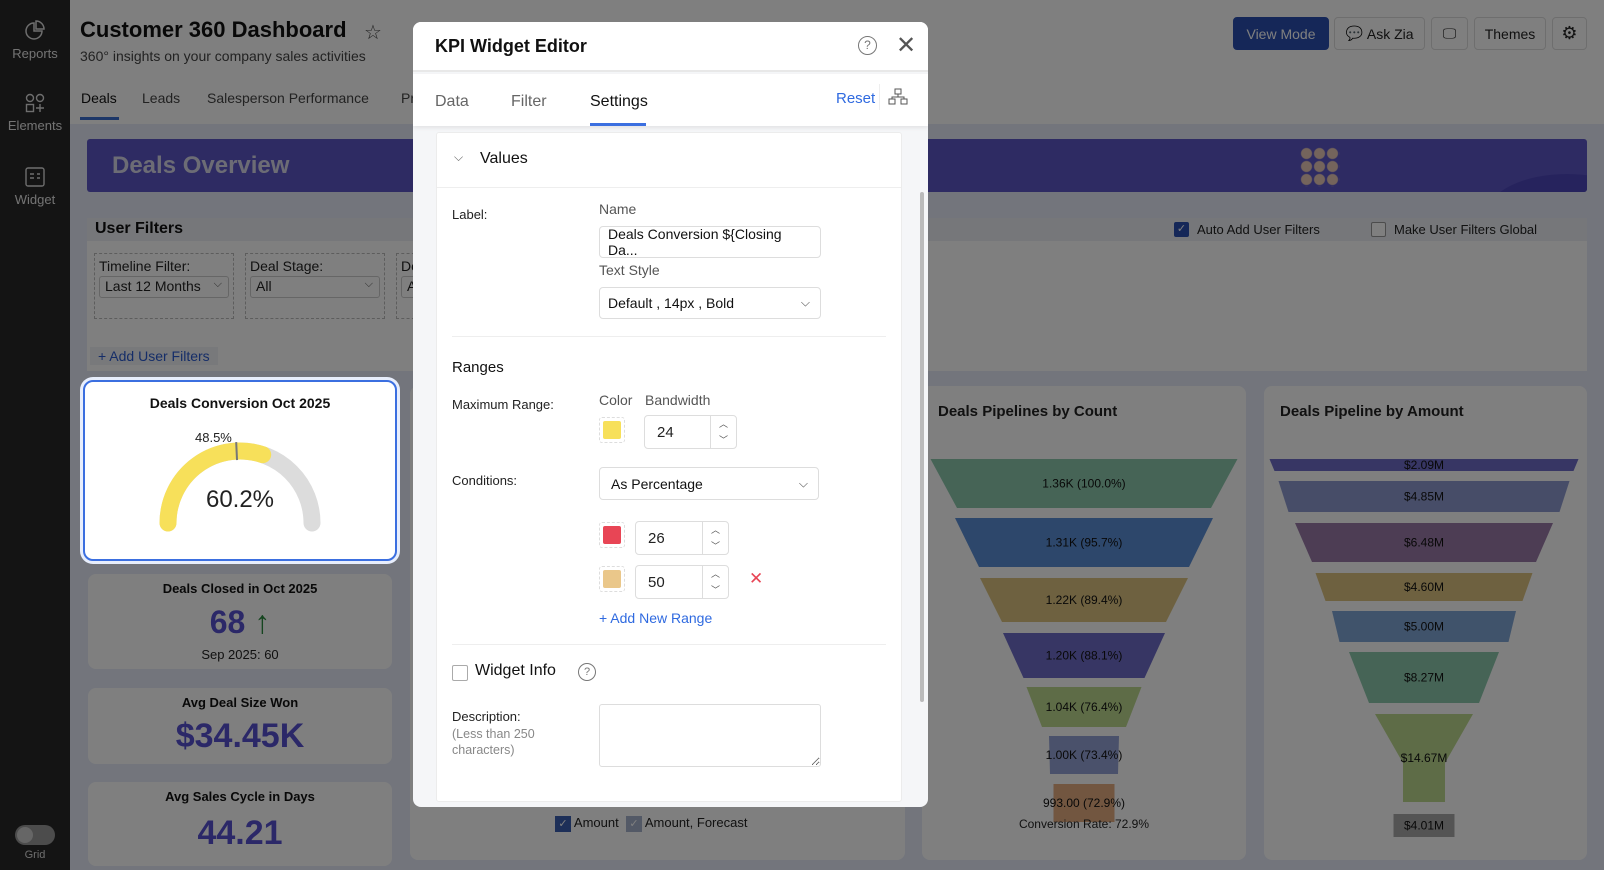 The height and width of the screenshot is (870, 1604). What do you see at coordinates (756, 579) in the screenshot?
I see `remove-range-icon: ✕` at bounding box center [756, 579].